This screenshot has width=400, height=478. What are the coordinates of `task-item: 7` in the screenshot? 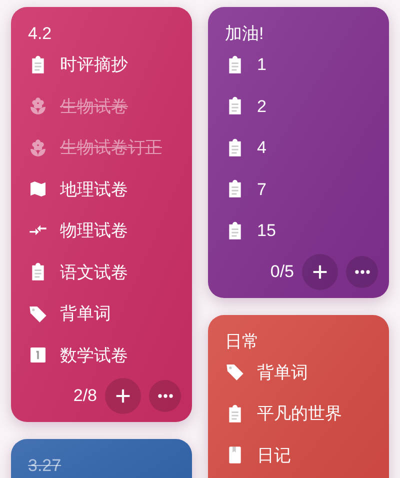 It's located at (298, 189).